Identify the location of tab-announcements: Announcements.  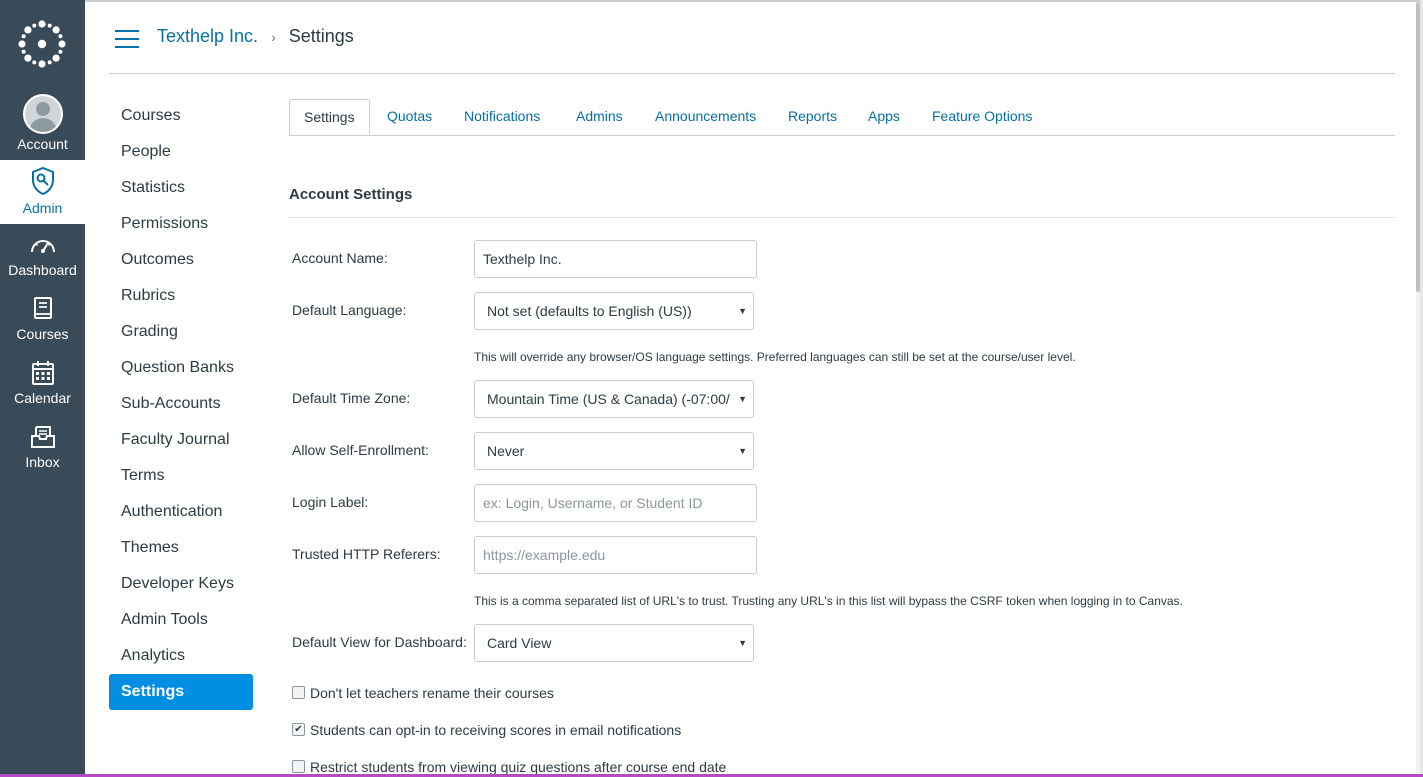
(705, 116).